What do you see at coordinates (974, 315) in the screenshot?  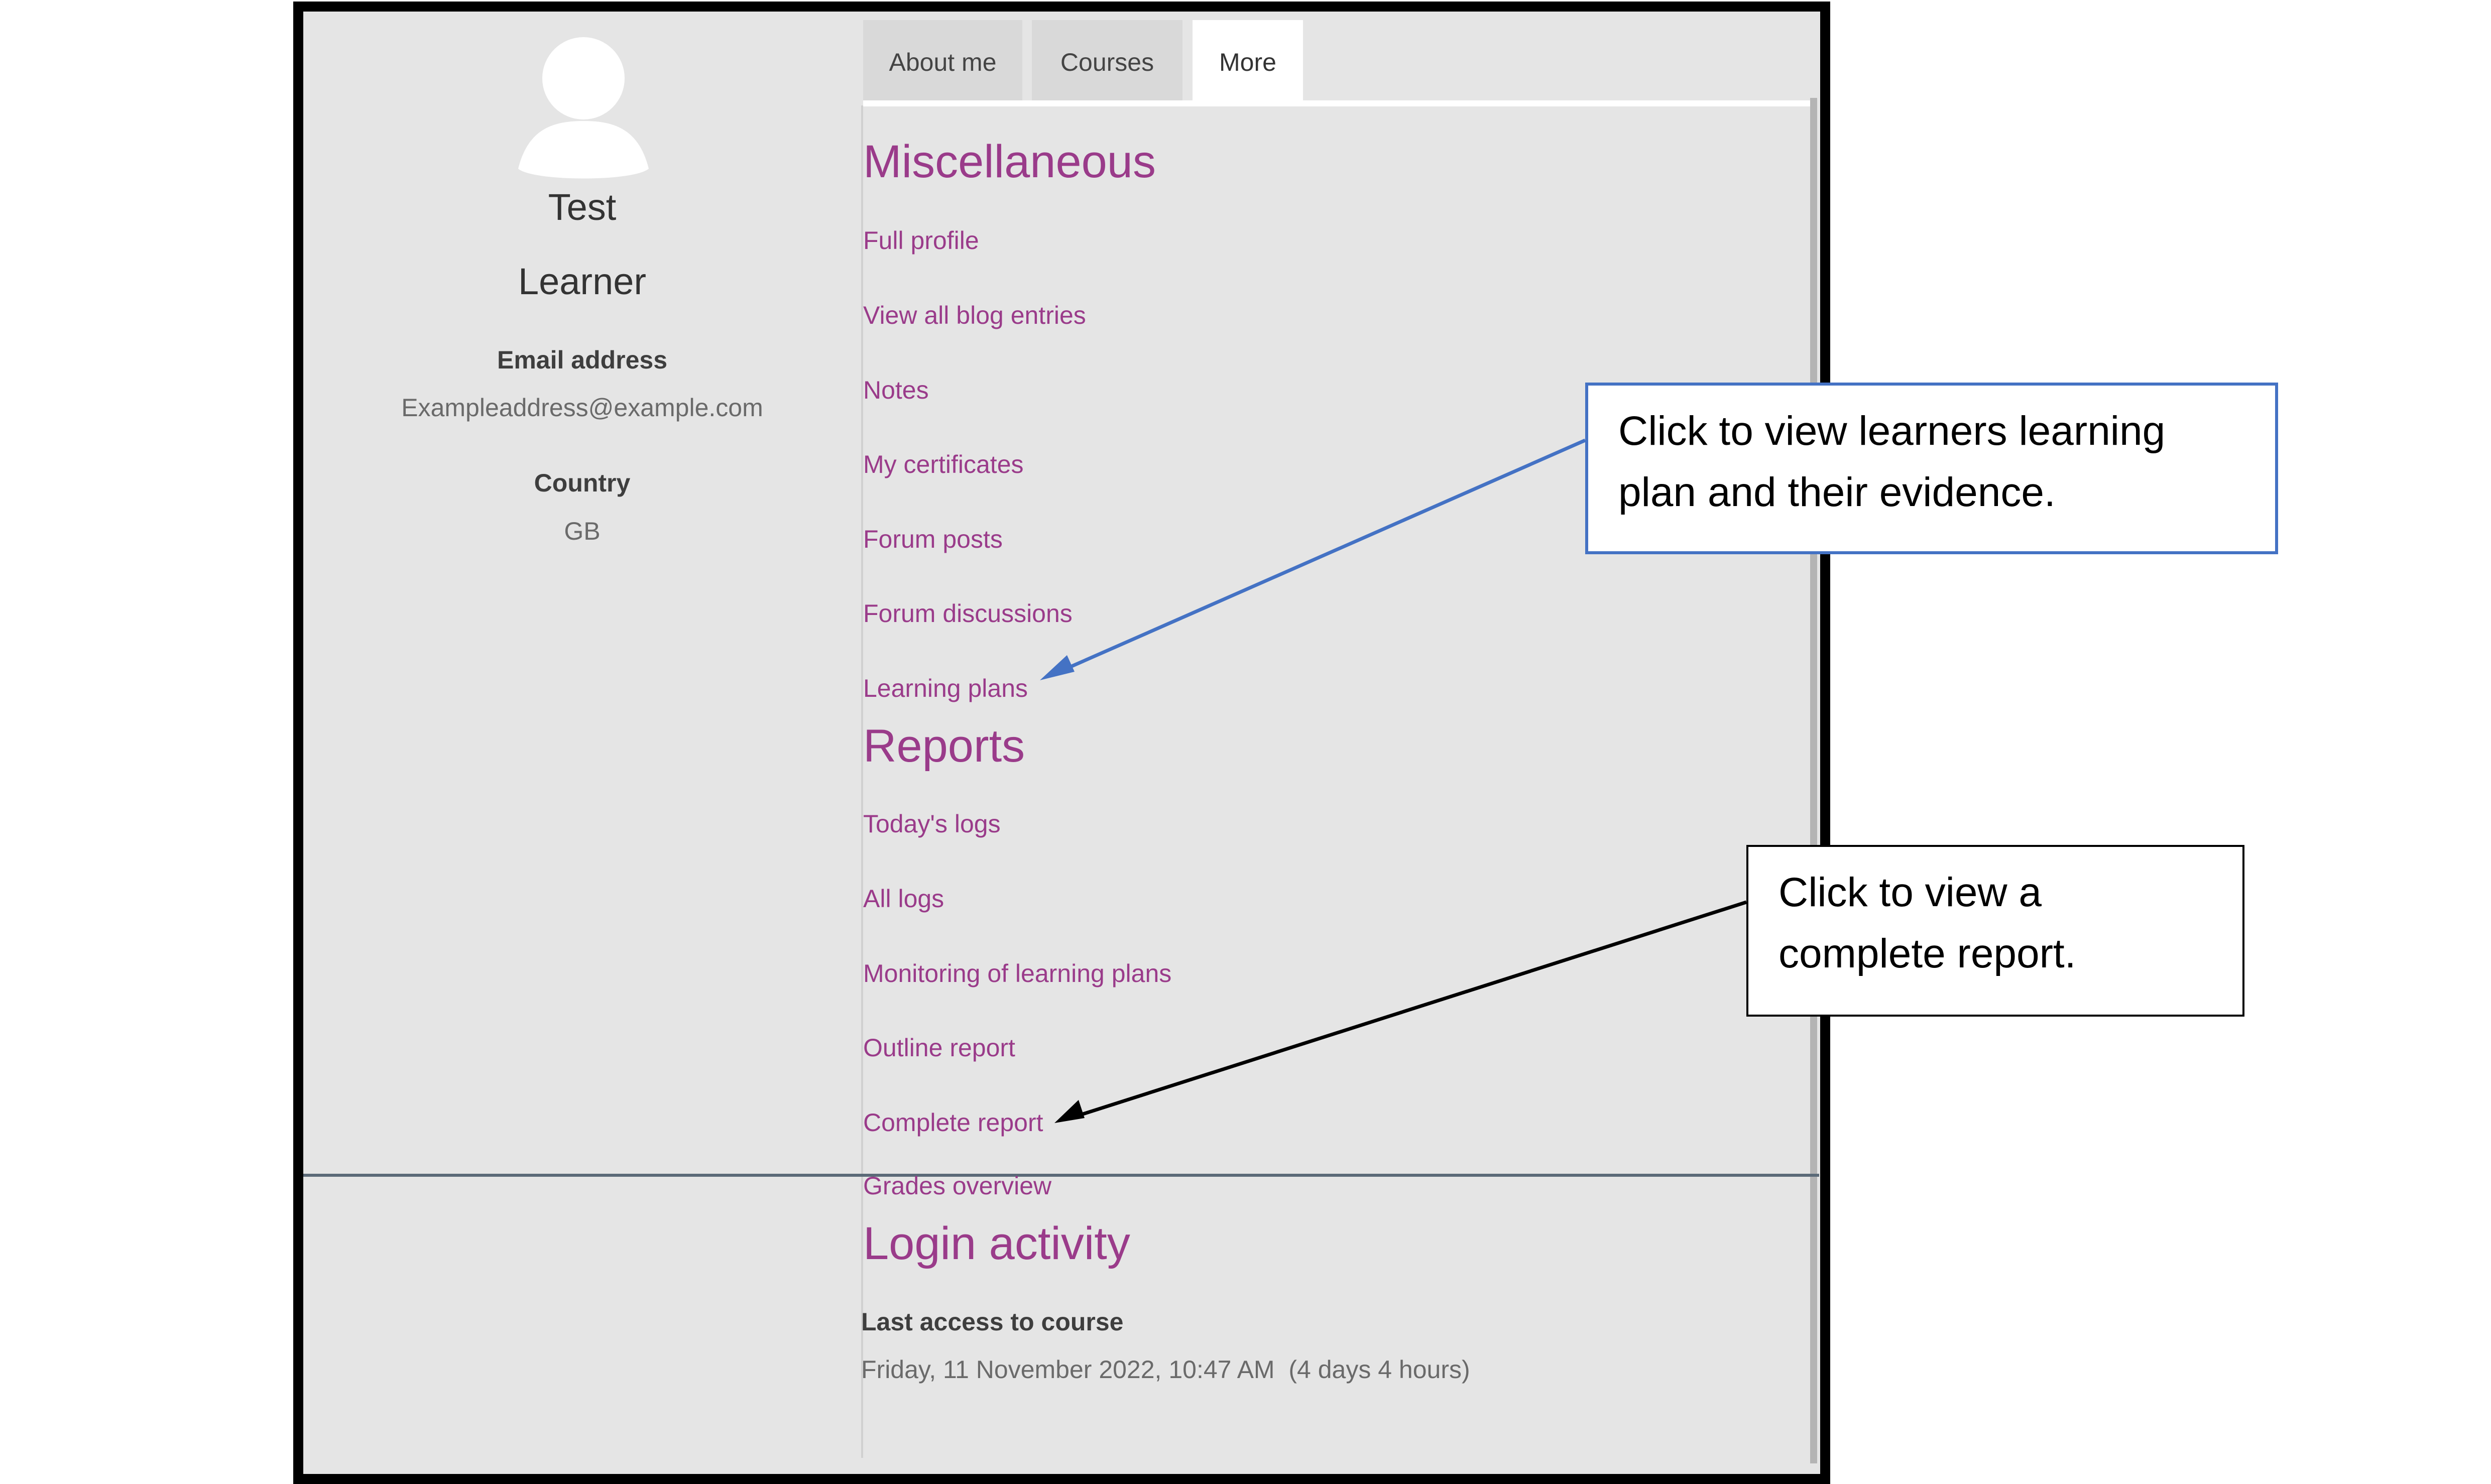 I see `link-view-all-blog-entries: View all blog entries` at bounding box center [974, 315].